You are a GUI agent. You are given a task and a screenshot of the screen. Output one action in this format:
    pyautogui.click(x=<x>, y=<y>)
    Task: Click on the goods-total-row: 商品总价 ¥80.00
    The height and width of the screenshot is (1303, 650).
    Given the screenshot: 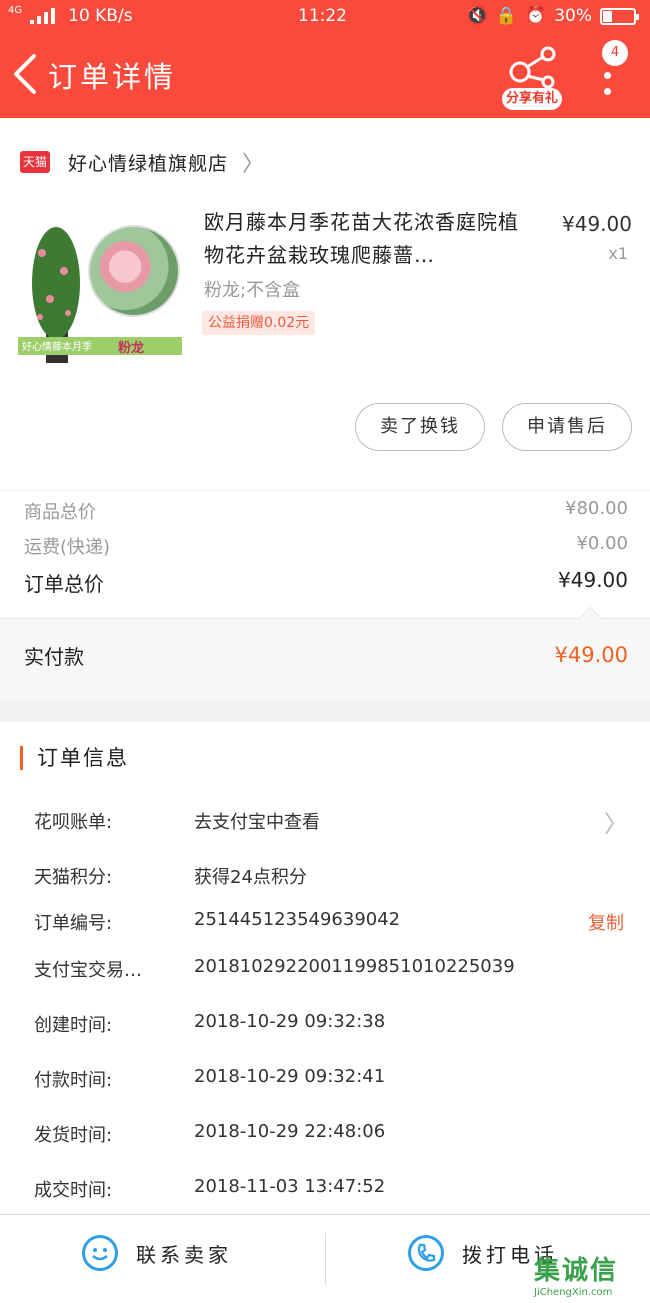 What is the action you would take?
    pyautogui.click(x=326, y=511)
    